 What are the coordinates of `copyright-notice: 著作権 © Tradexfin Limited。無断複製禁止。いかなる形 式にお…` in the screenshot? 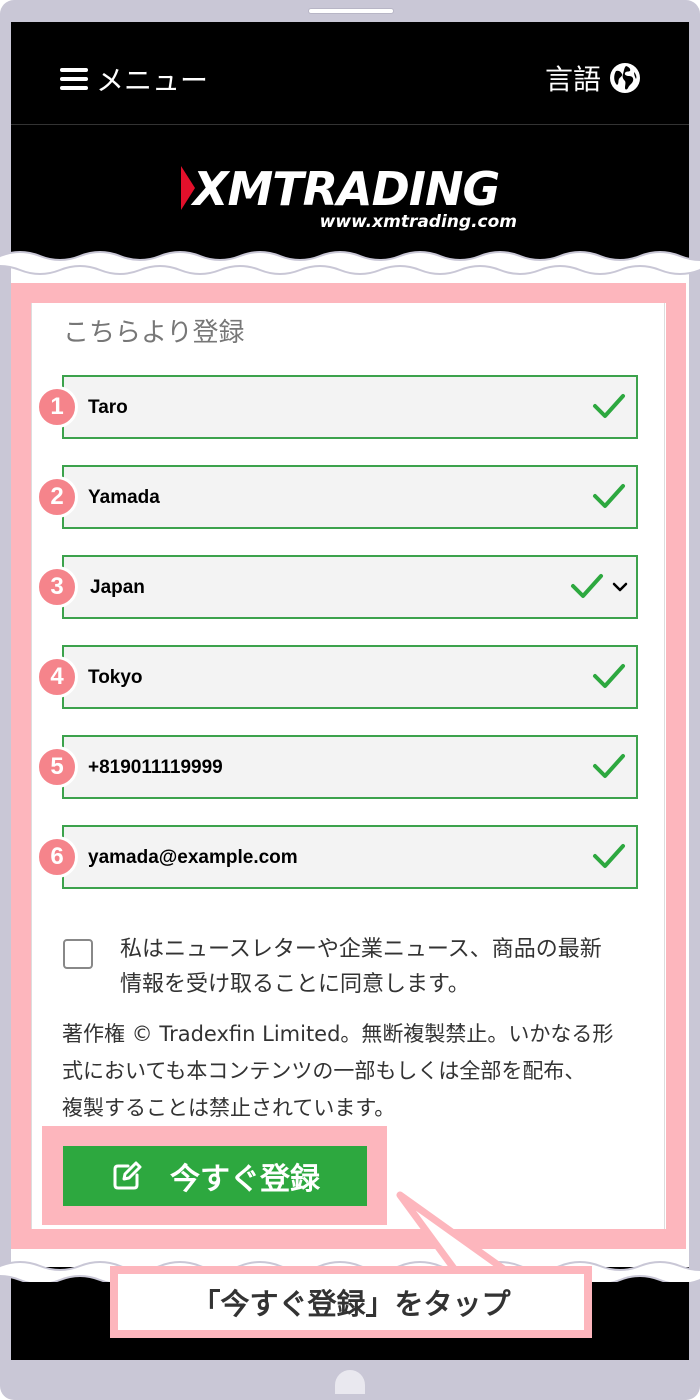 It's located at (353, 1071).